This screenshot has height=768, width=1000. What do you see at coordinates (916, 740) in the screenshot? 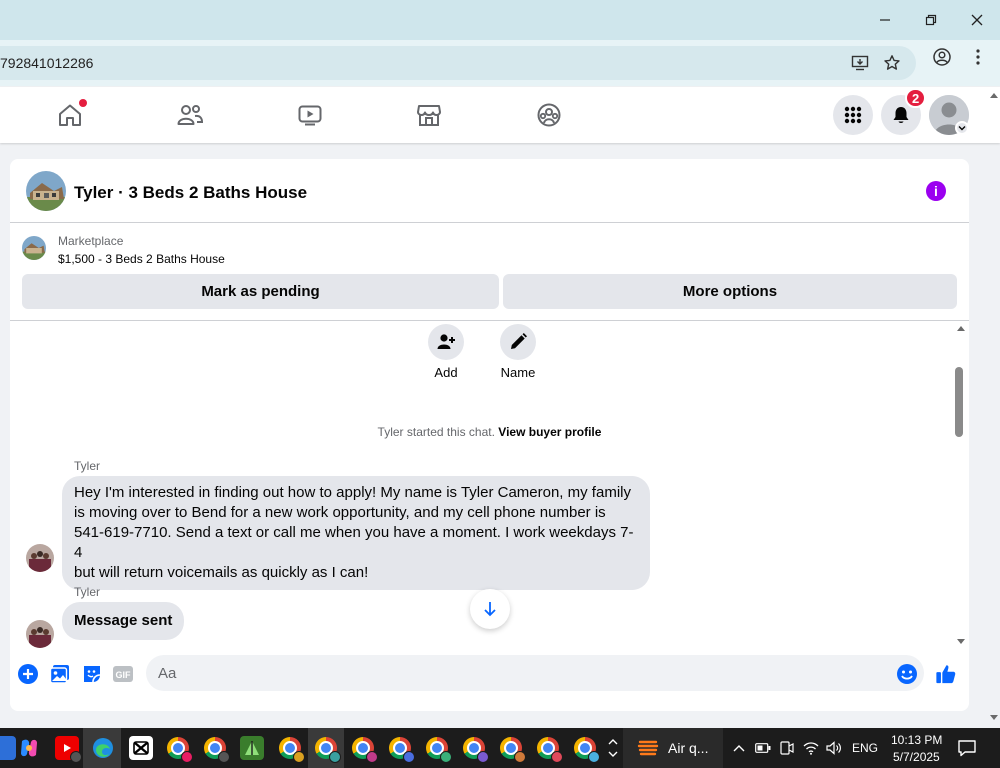
I see `clock-time: 10:13 PM` at bounding box center [916, 740].